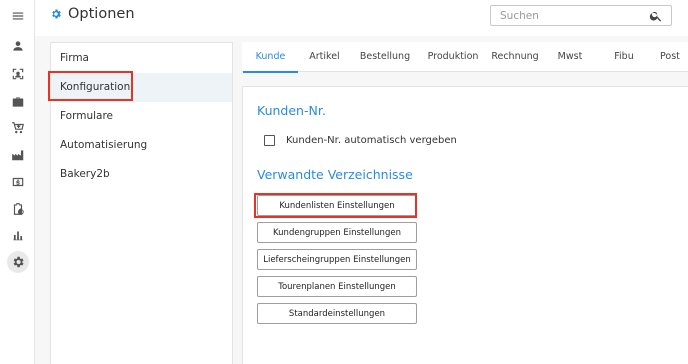 The height and width of the screenshot is (364, 688). I want to click on factory-icon, so click(17, 155).